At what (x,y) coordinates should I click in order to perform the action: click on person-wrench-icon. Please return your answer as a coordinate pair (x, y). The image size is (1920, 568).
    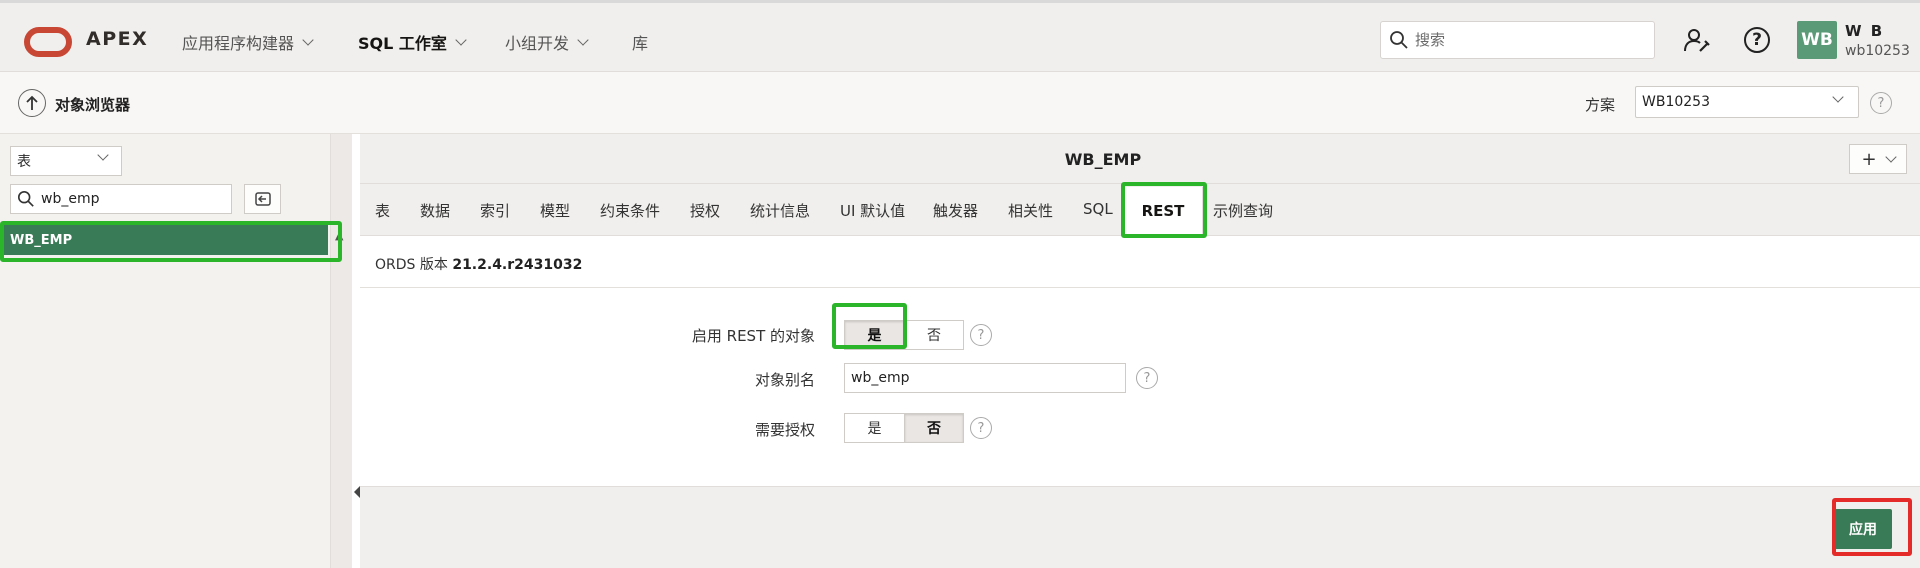
    Looking at the image, I should click on (1697, 40).